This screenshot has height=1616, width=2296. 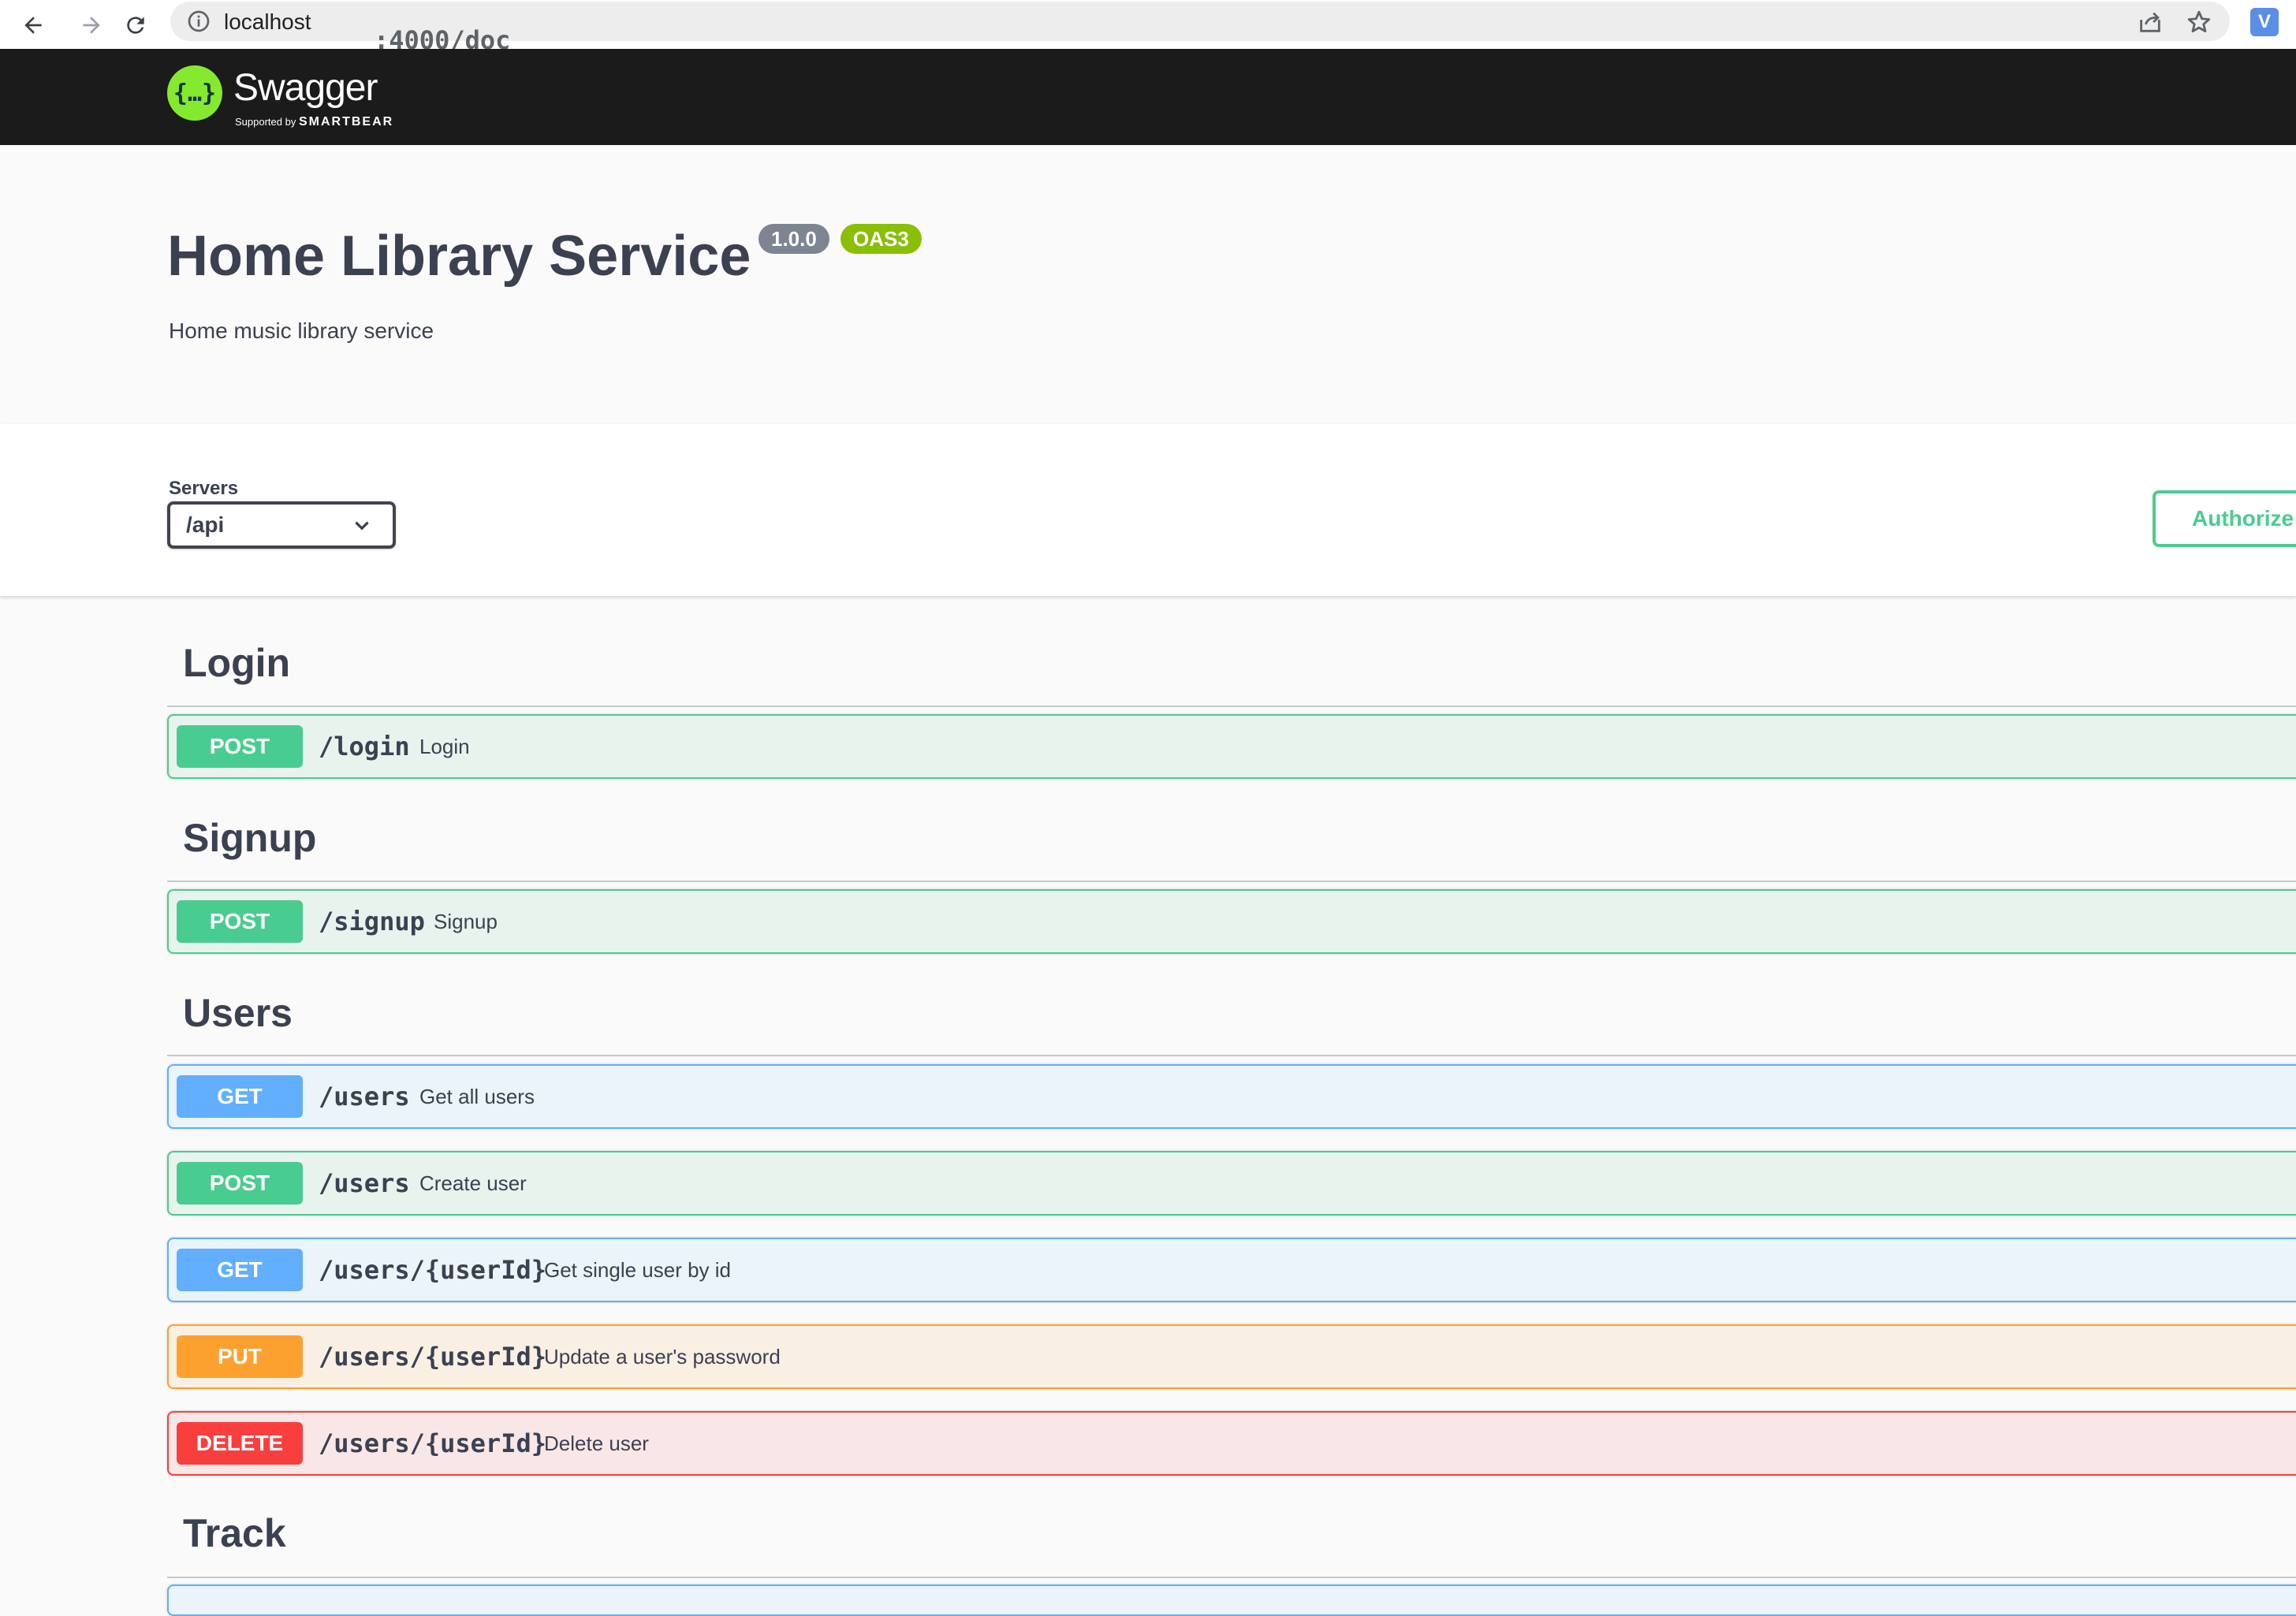 I want to click on operation-summary: Get single user by id, so click(x=638, y=1270).